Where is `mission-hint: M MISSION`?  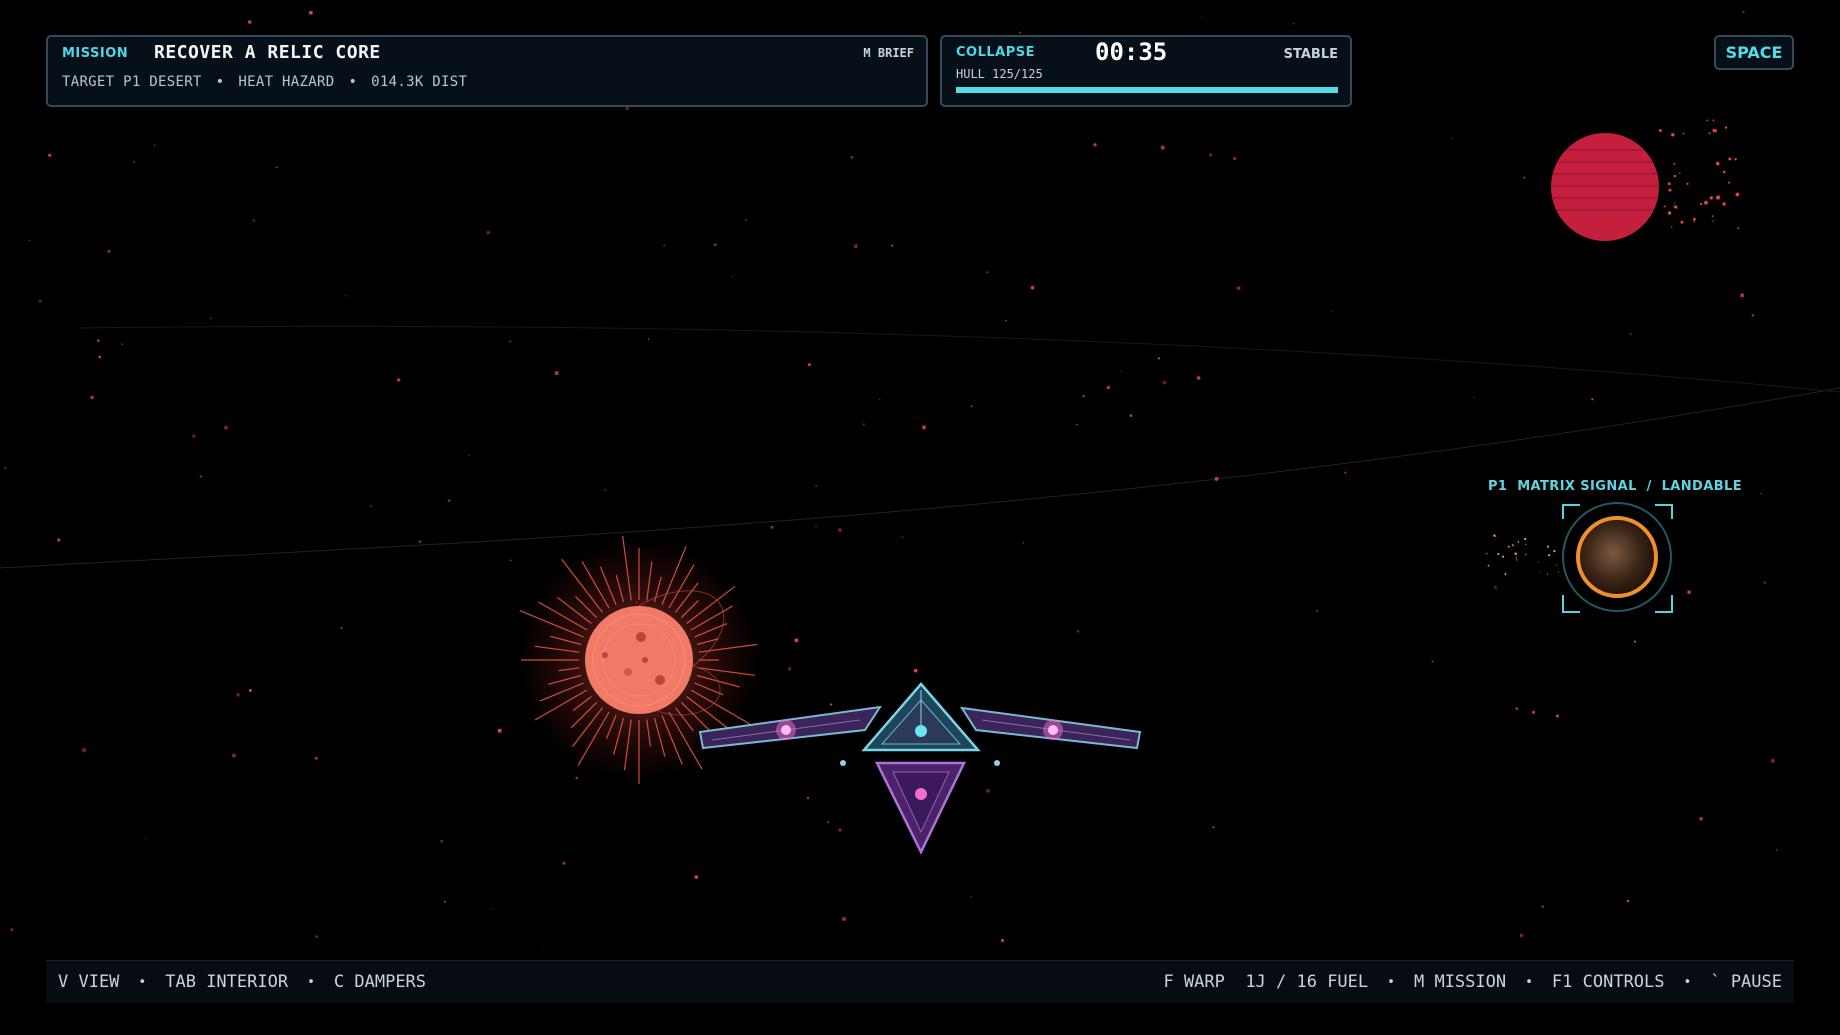 mission-hint: M MISSION is located at coordinates (1460, 982).